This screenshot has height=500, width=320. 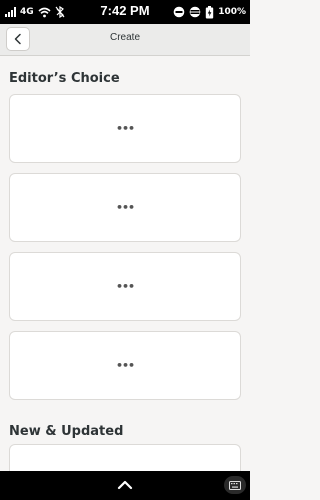 What do you see at coordinates (66, 431) in the screenshot?
I see `section-title-new-updated: New & Updated` at bounding box center [66, 431].